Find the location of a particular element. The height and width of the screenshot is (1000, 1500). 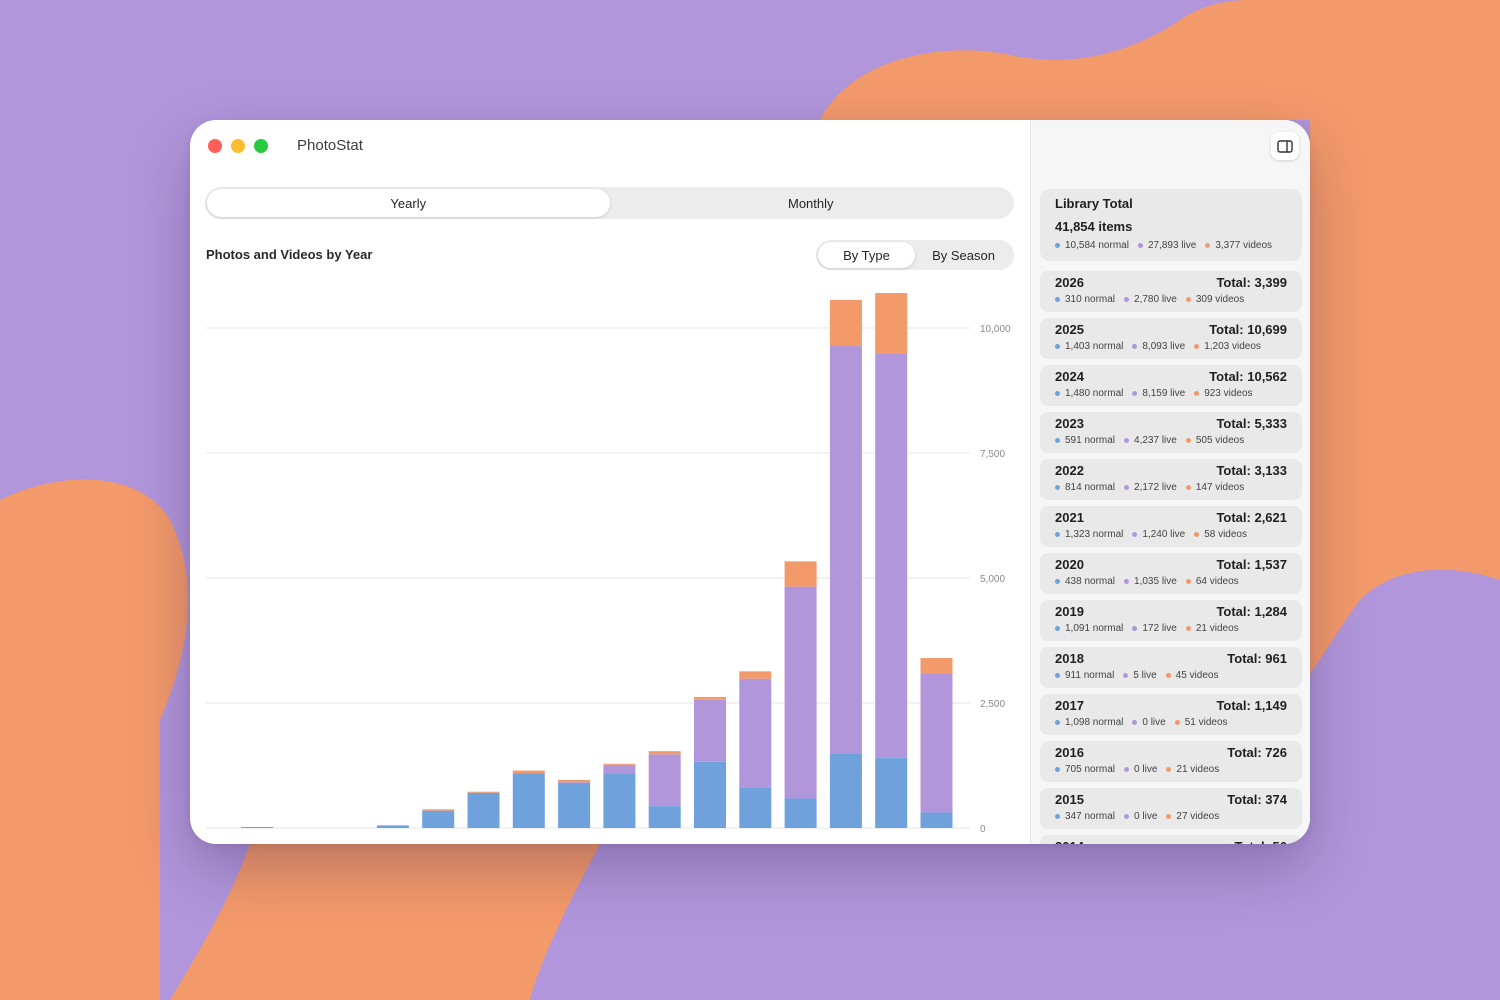

normal-count-label: 1,098 normal is located at coordinates (1094, 722).